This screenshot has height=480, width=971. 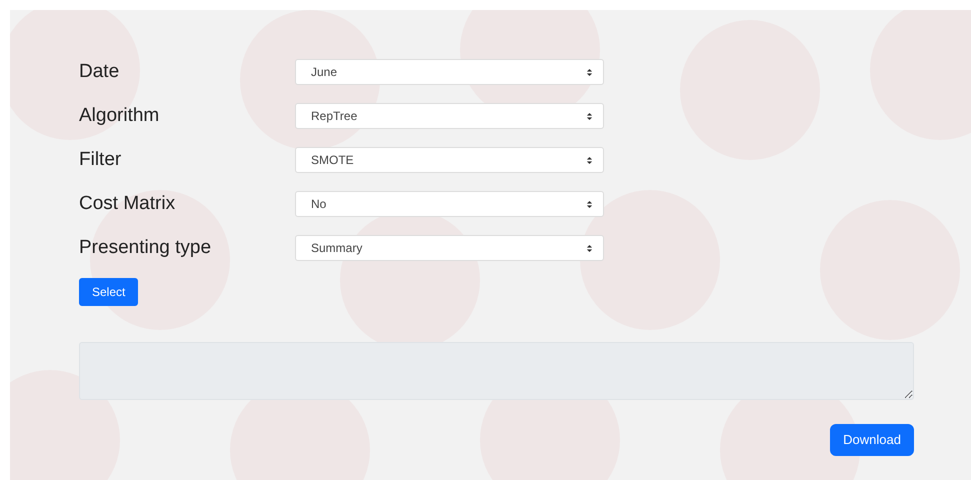 What do you see at coordinates (449, 204) in the screenshot?
I see `dropdown: No` at bounding box center [449, 204].